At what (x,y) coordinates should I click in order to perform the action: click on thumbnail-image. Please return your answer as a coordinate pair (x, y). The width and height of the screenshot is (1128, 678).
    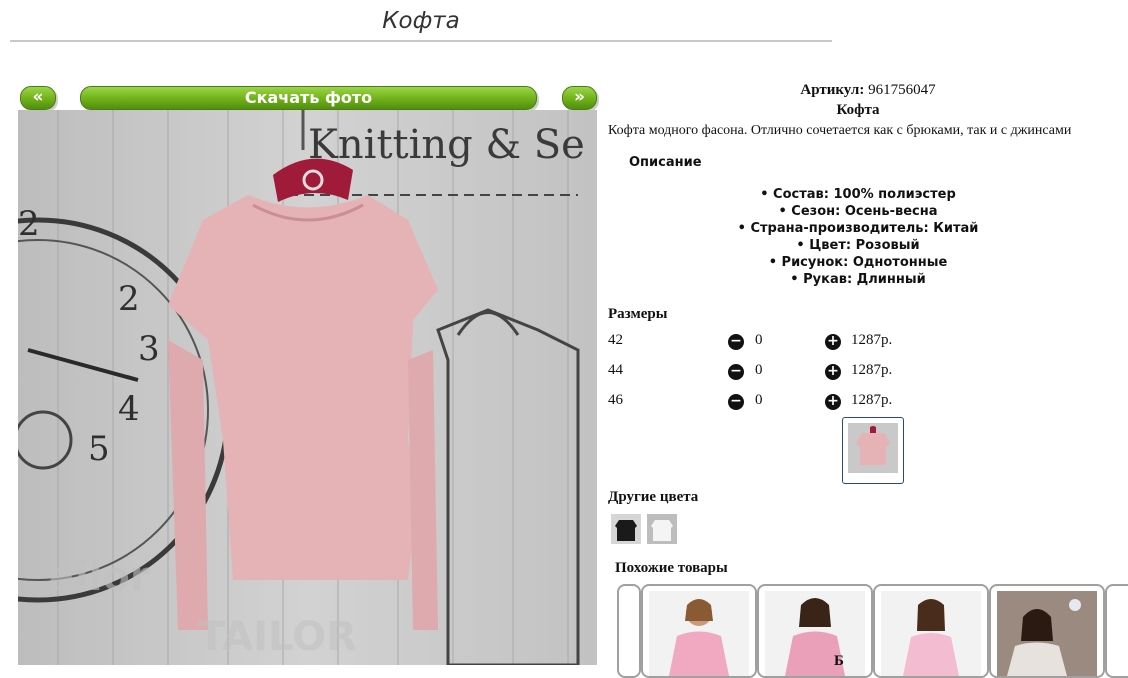
    Looking at the image, I should click on (873, 448).